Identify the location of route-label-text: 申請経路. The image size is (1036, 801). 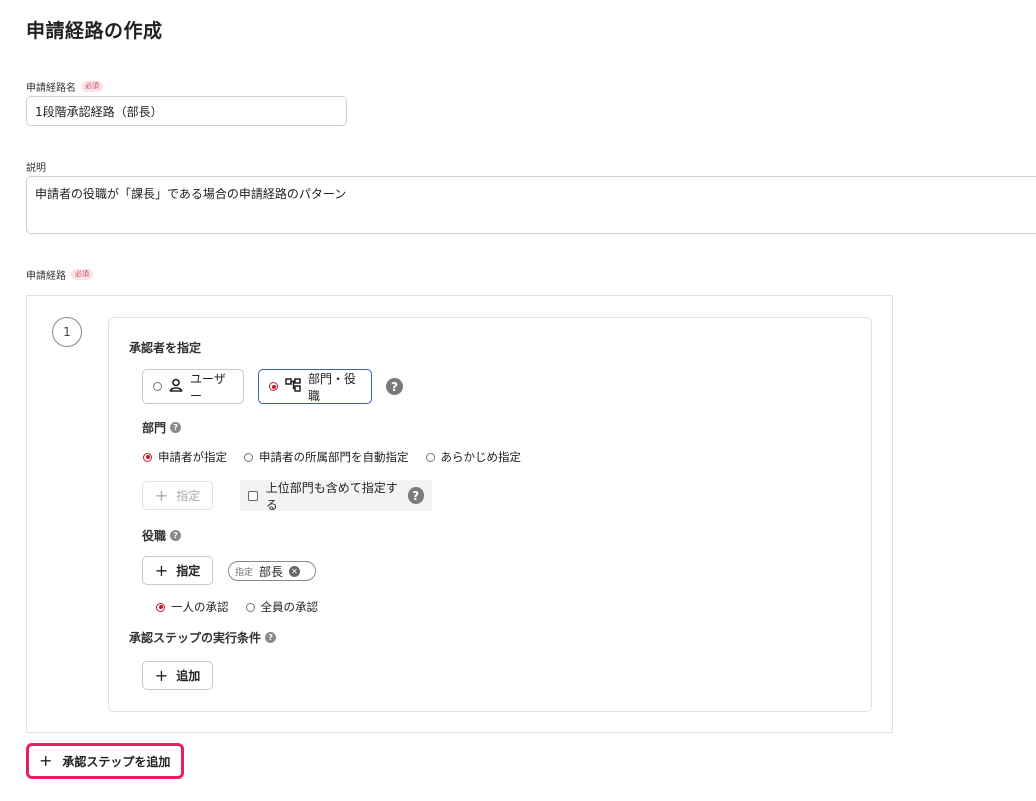
(46, 276).